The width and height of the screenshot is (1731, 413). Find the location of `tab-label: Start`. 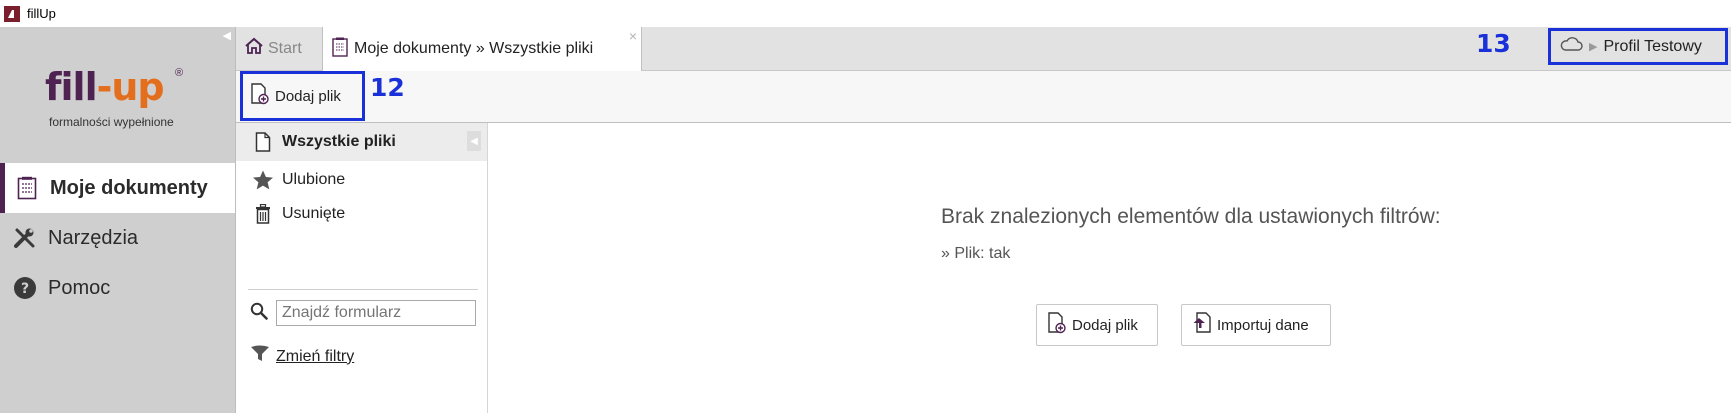

tab-label: Start is located at coordinates (285, 48).